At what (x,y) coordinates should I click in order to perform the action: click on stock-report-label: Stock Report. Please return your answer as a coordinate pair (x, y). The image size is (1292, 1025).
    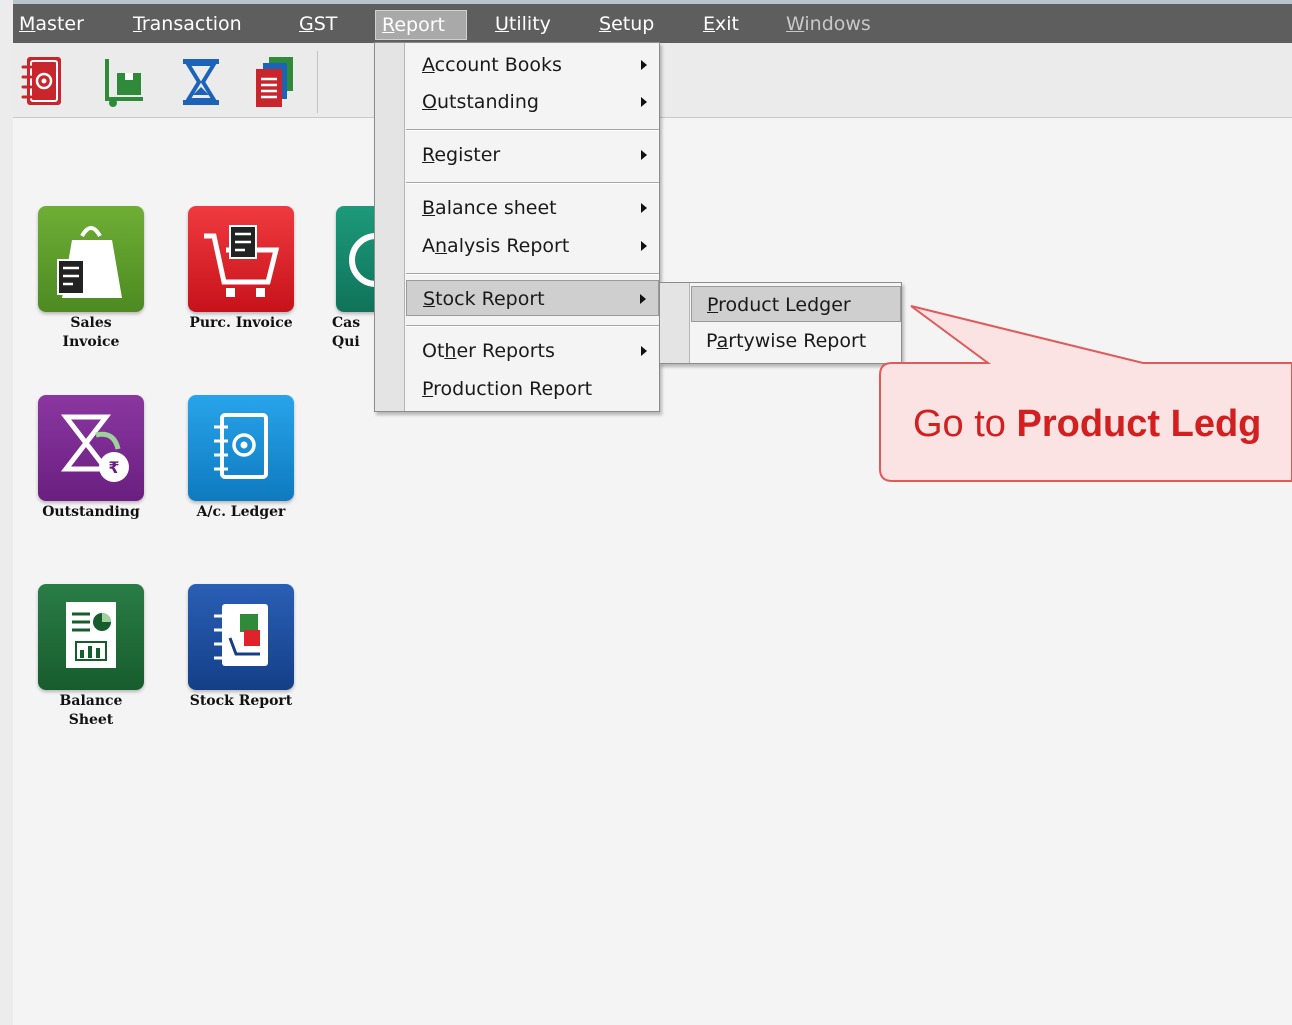
    Looking at the image, I should click on (241, 701).